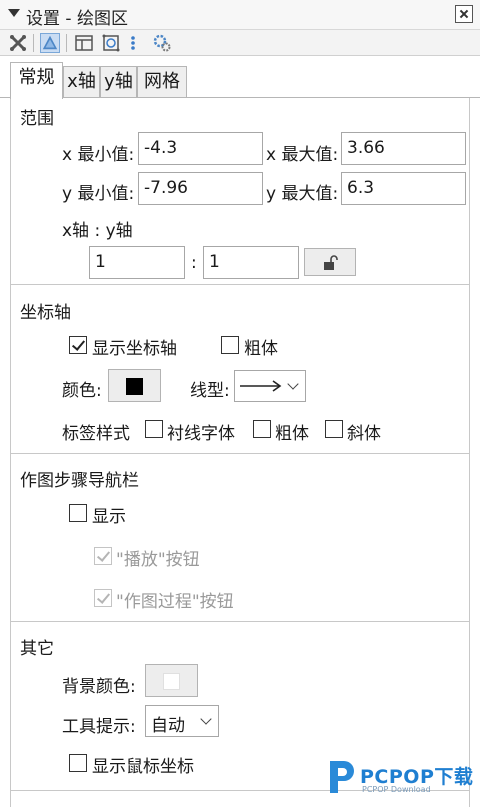 The image size is (480, 807). Describe the element at coordinates (84, 43) in the screenshot. I see `layout-icon` at that location.